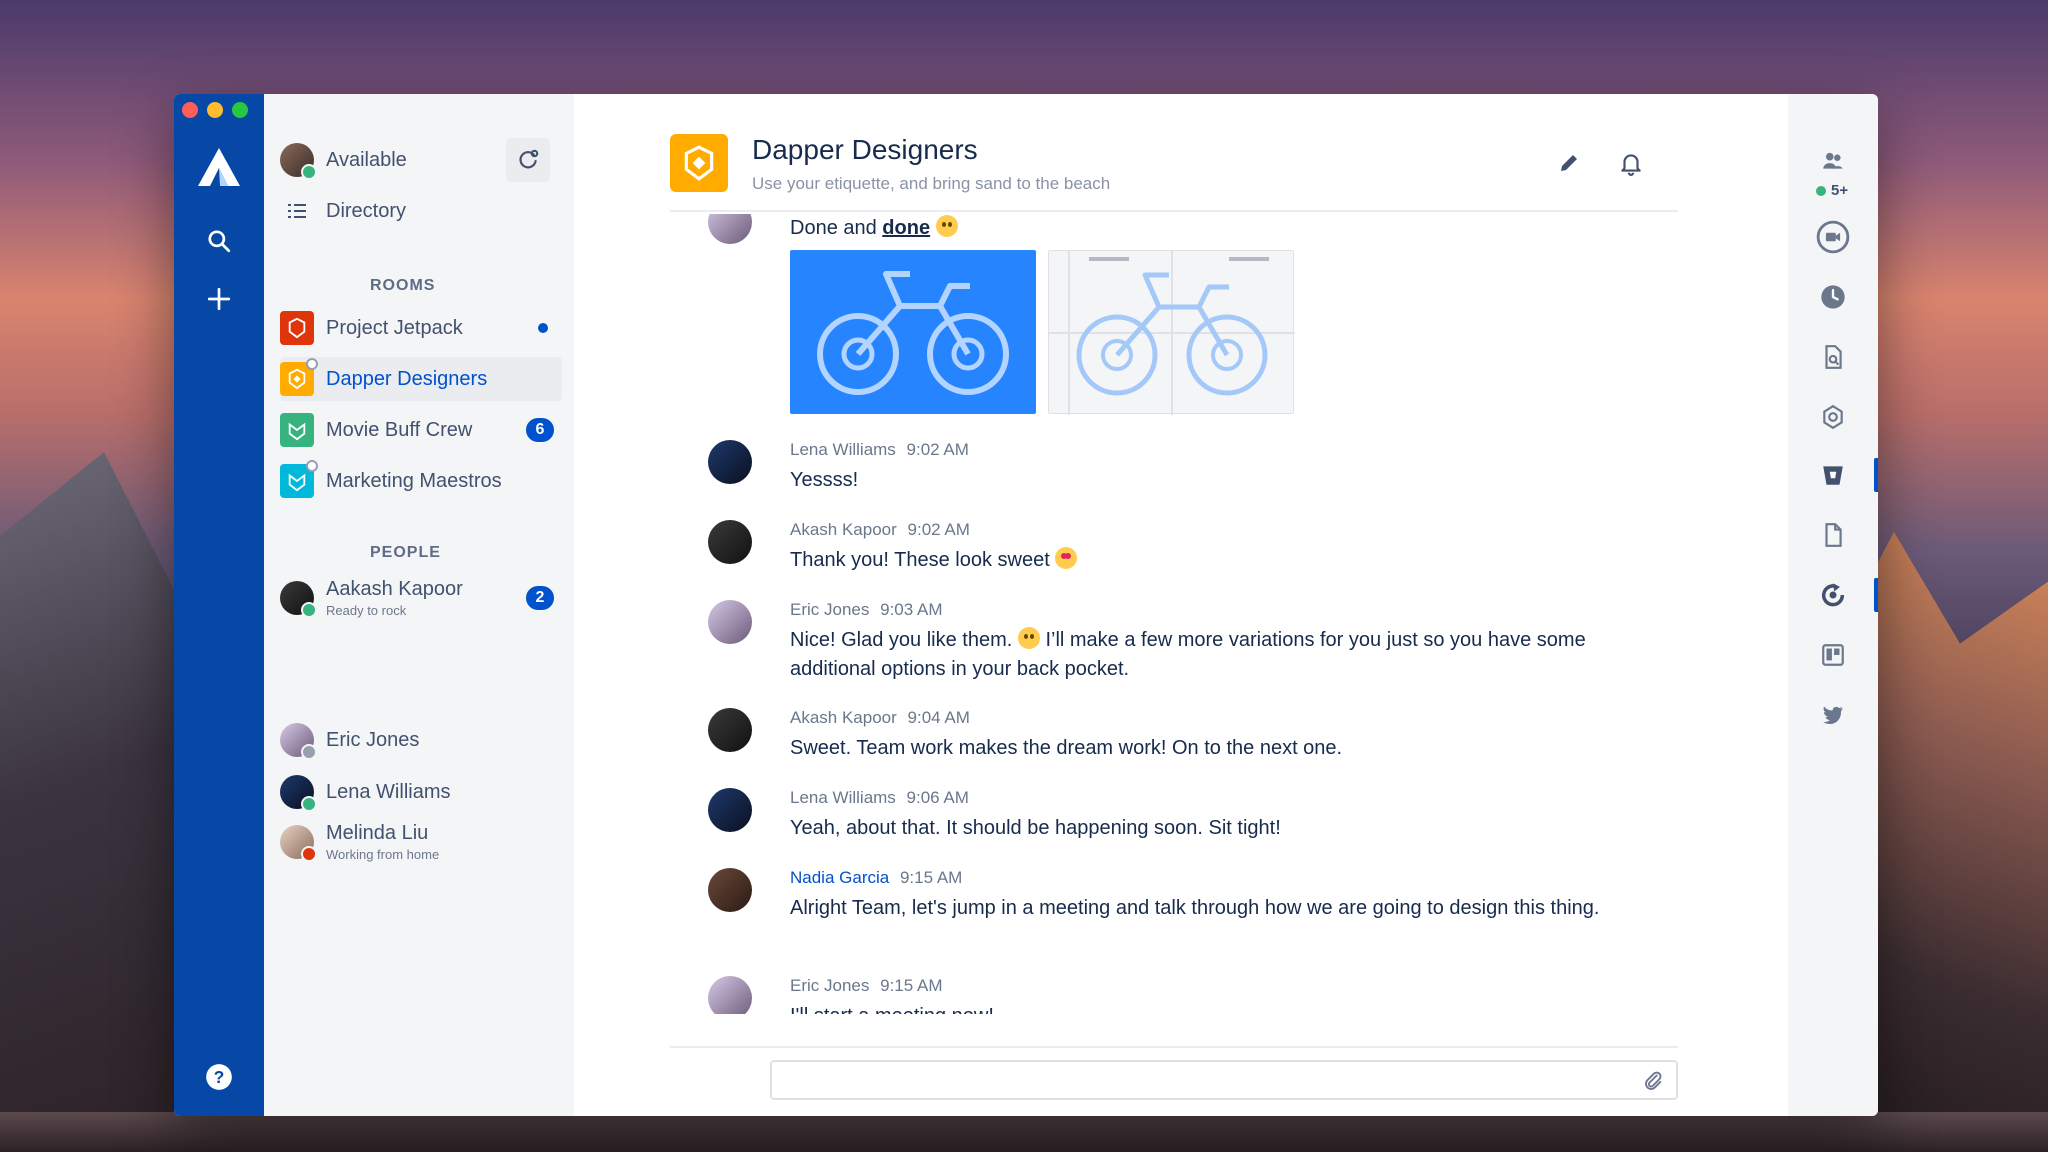  I want to click on room-icon, so click(299, 479).